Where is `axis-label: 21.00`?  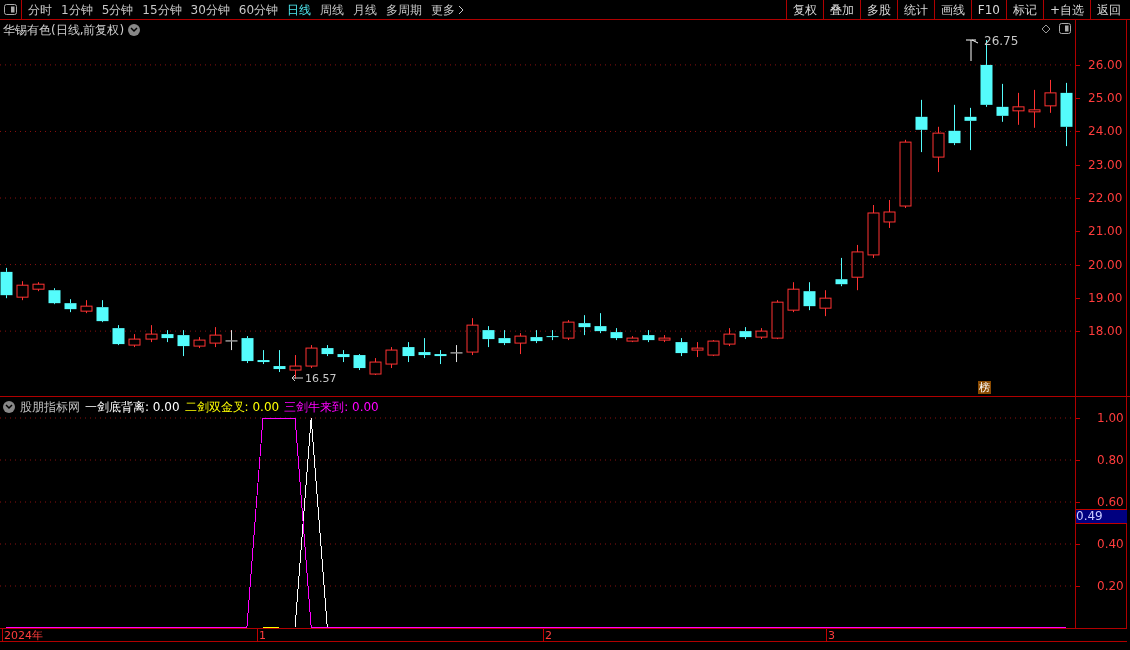 axis-label: 21.00 is located at coordinates (1105, 231).